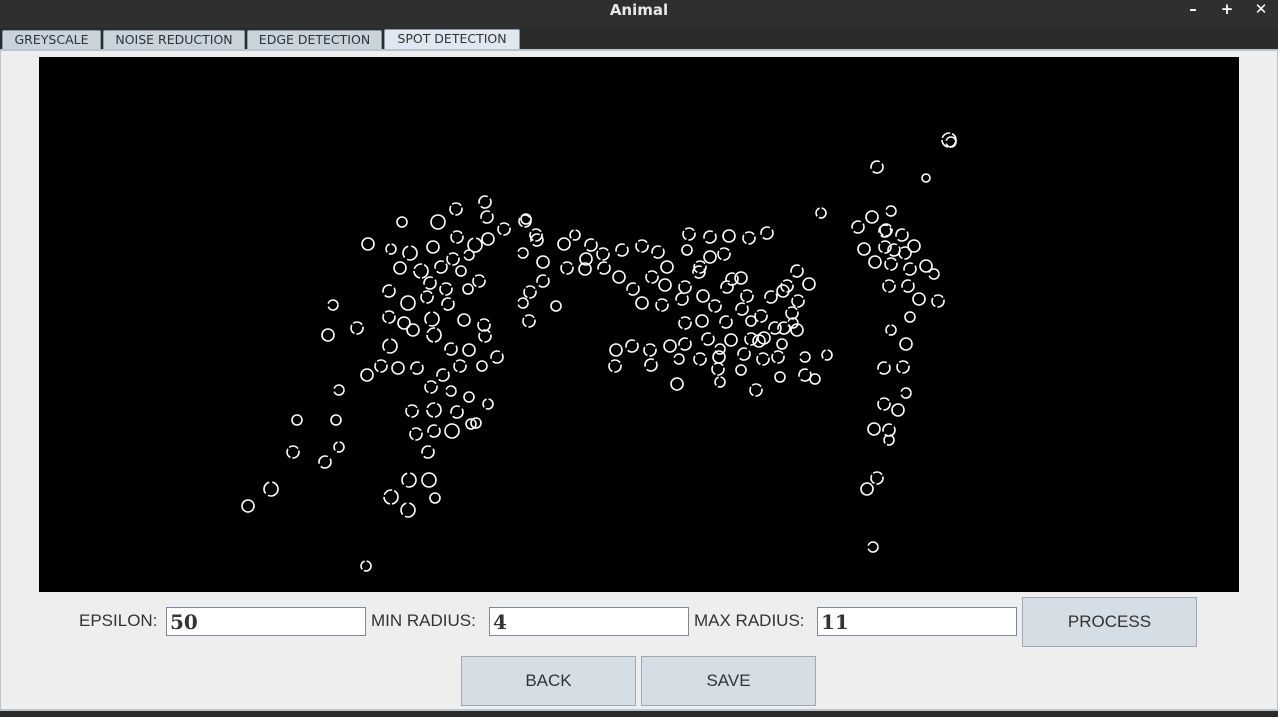 Image resolution: width=1278 pixels, height=717 pixels. I want to click on tab-spot-detection: SPOT DETECTION, so click(452, 39).